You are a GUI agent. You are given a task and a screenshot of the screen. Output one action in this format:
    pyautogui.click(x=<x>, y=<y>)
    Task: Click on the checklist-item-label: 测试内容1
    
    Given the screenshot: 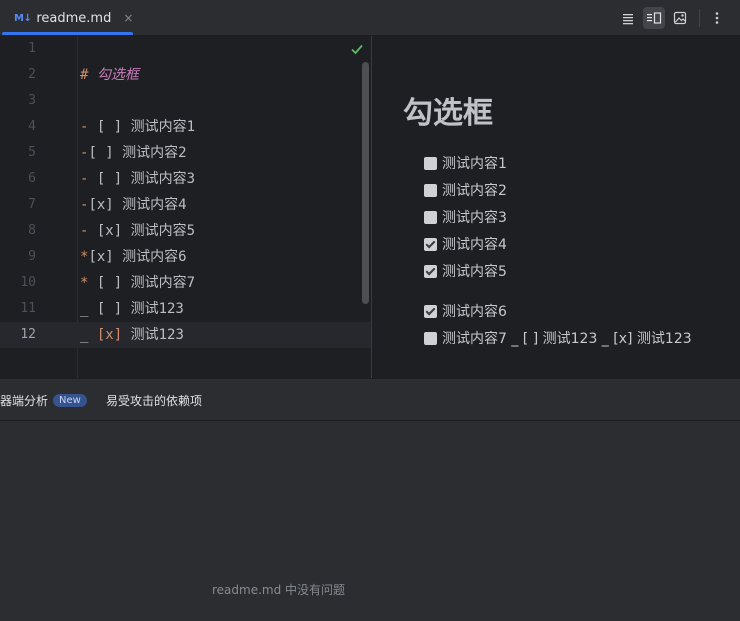 What is the action you would take?
    pyautogui.click(x=474, y=164)
    